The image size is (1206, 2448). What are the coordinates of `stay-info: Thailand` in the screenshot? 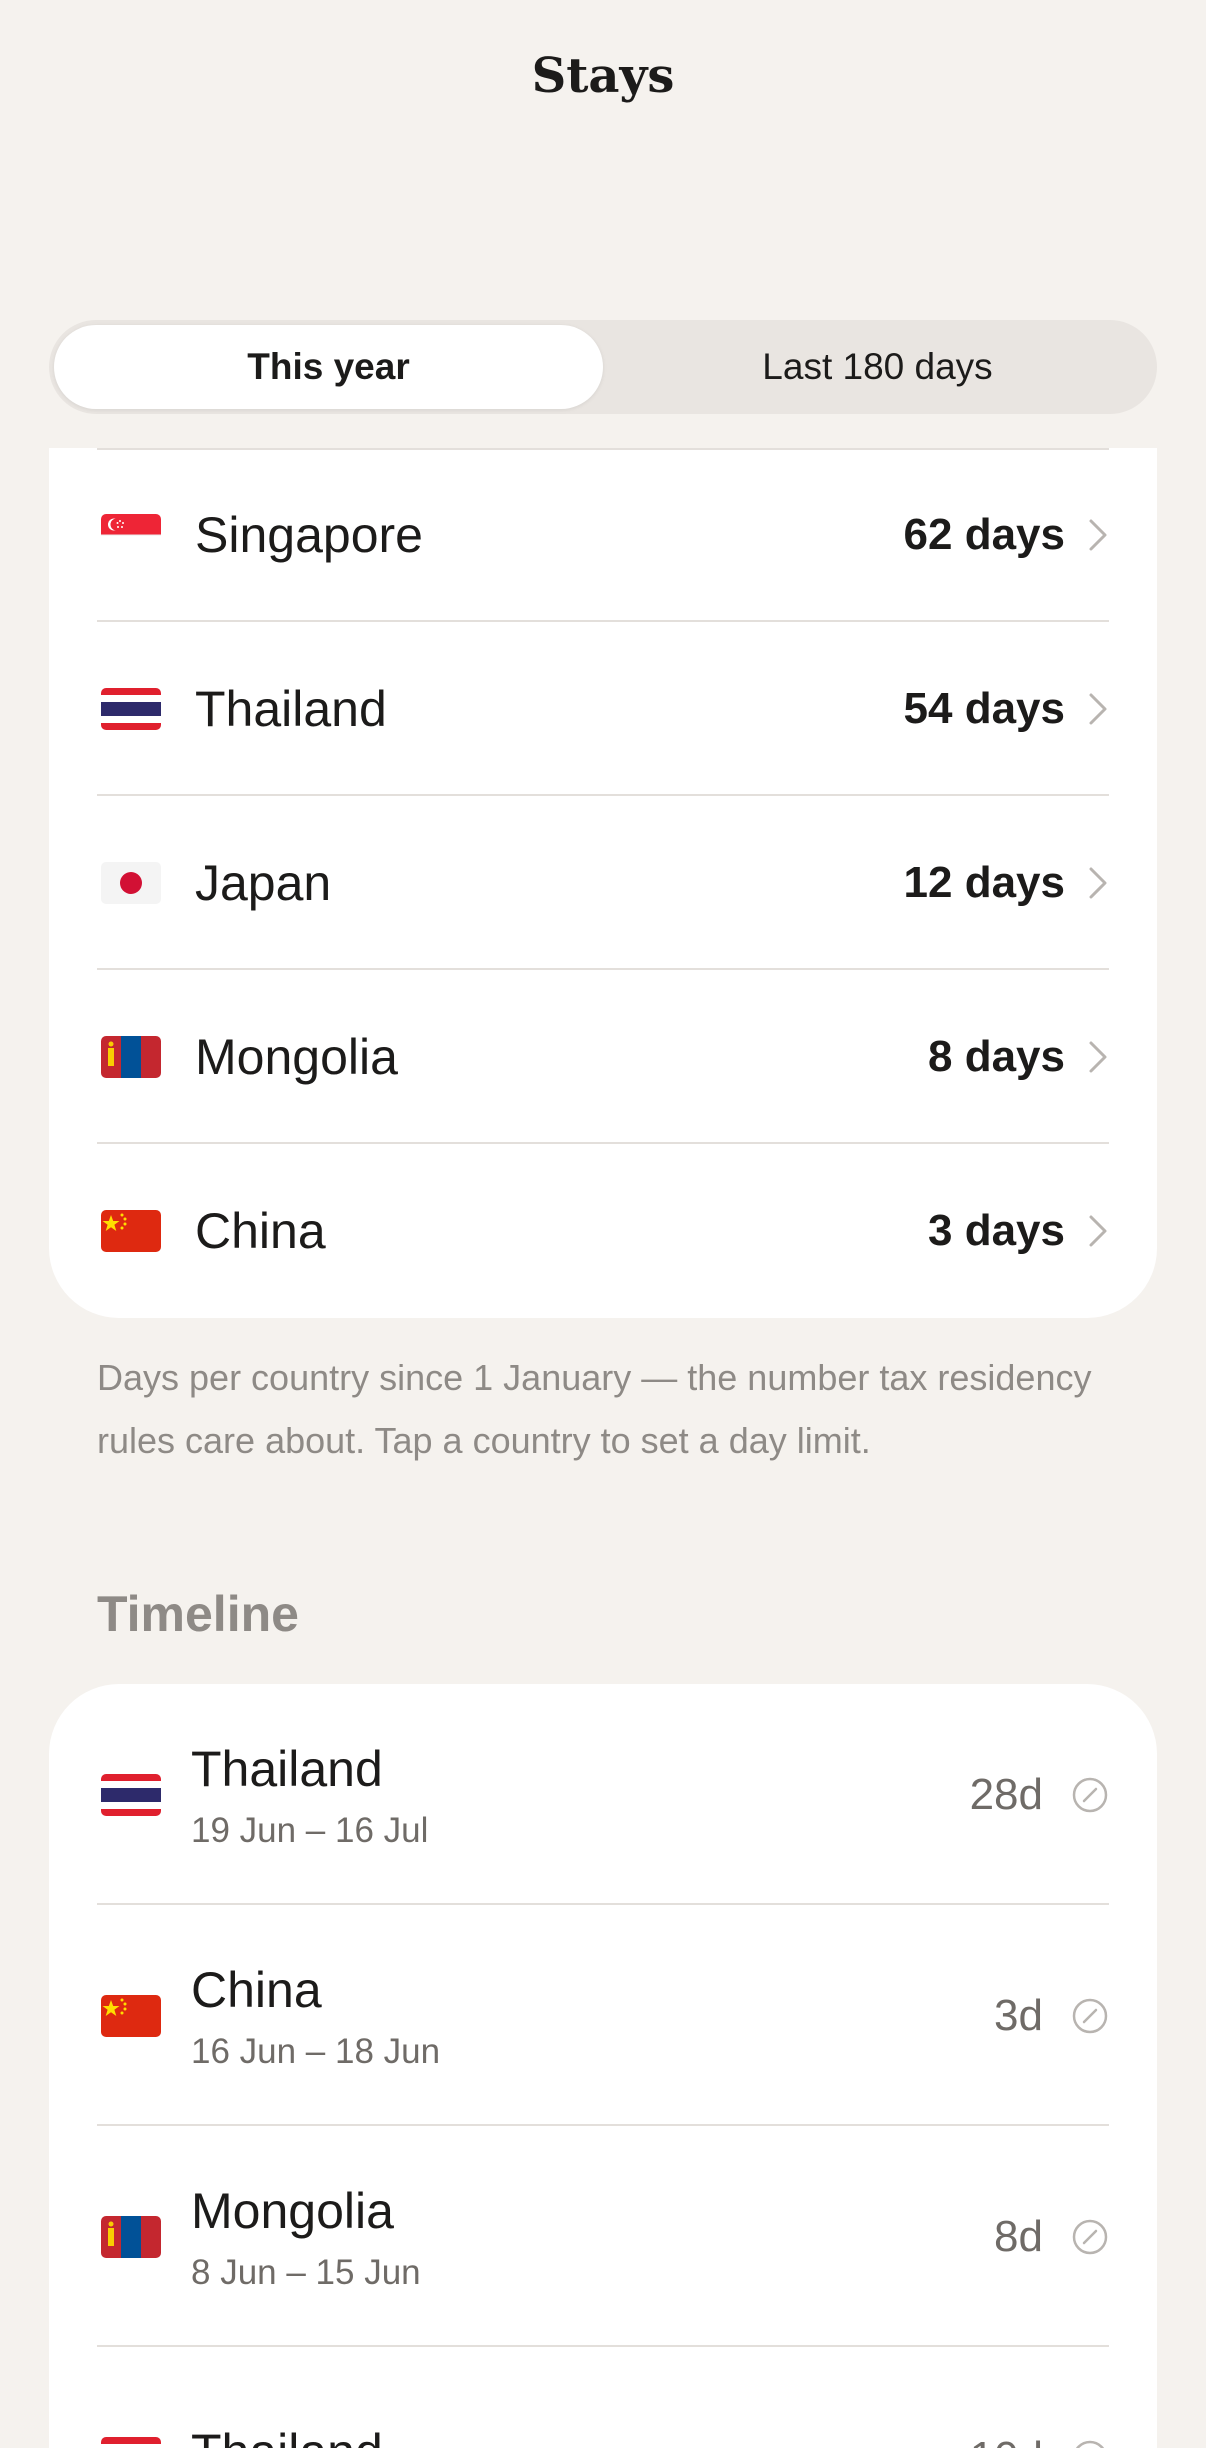 It's located at (580, 2435).